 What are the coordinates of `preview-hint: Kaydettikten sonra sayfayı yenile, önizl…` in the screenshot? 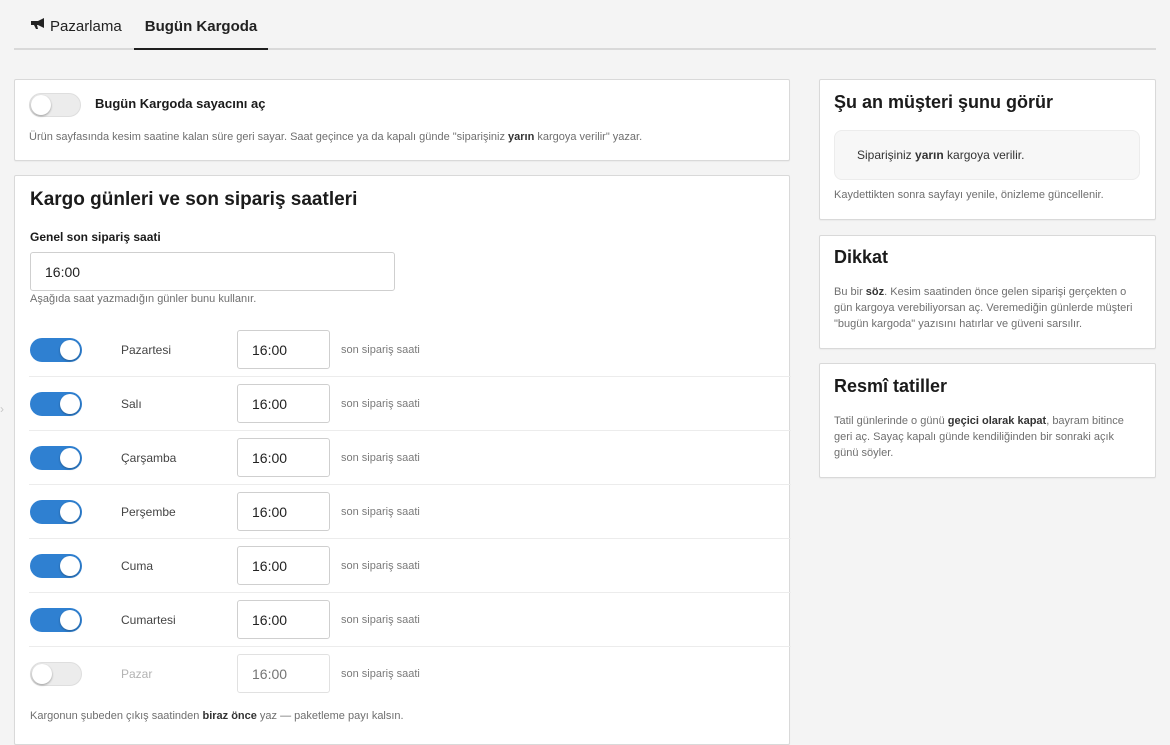 It's located at (969, 195).